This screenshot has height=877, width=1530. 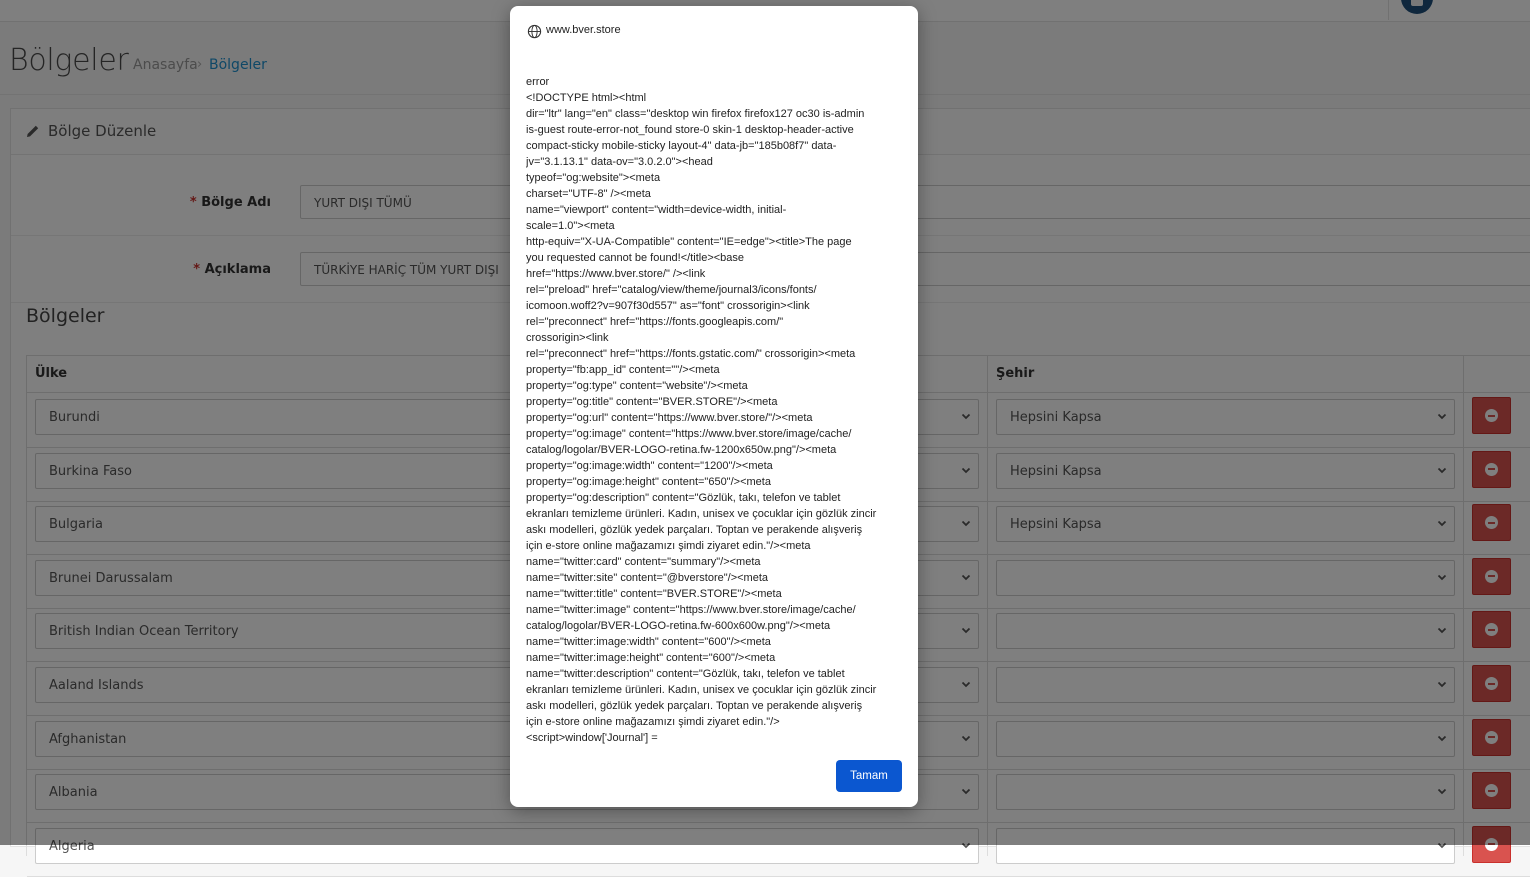 What do you see at coordinates (869, 776) in the screenshot?
I see `ok-button: Tamam` at bounding box center [869, 776].